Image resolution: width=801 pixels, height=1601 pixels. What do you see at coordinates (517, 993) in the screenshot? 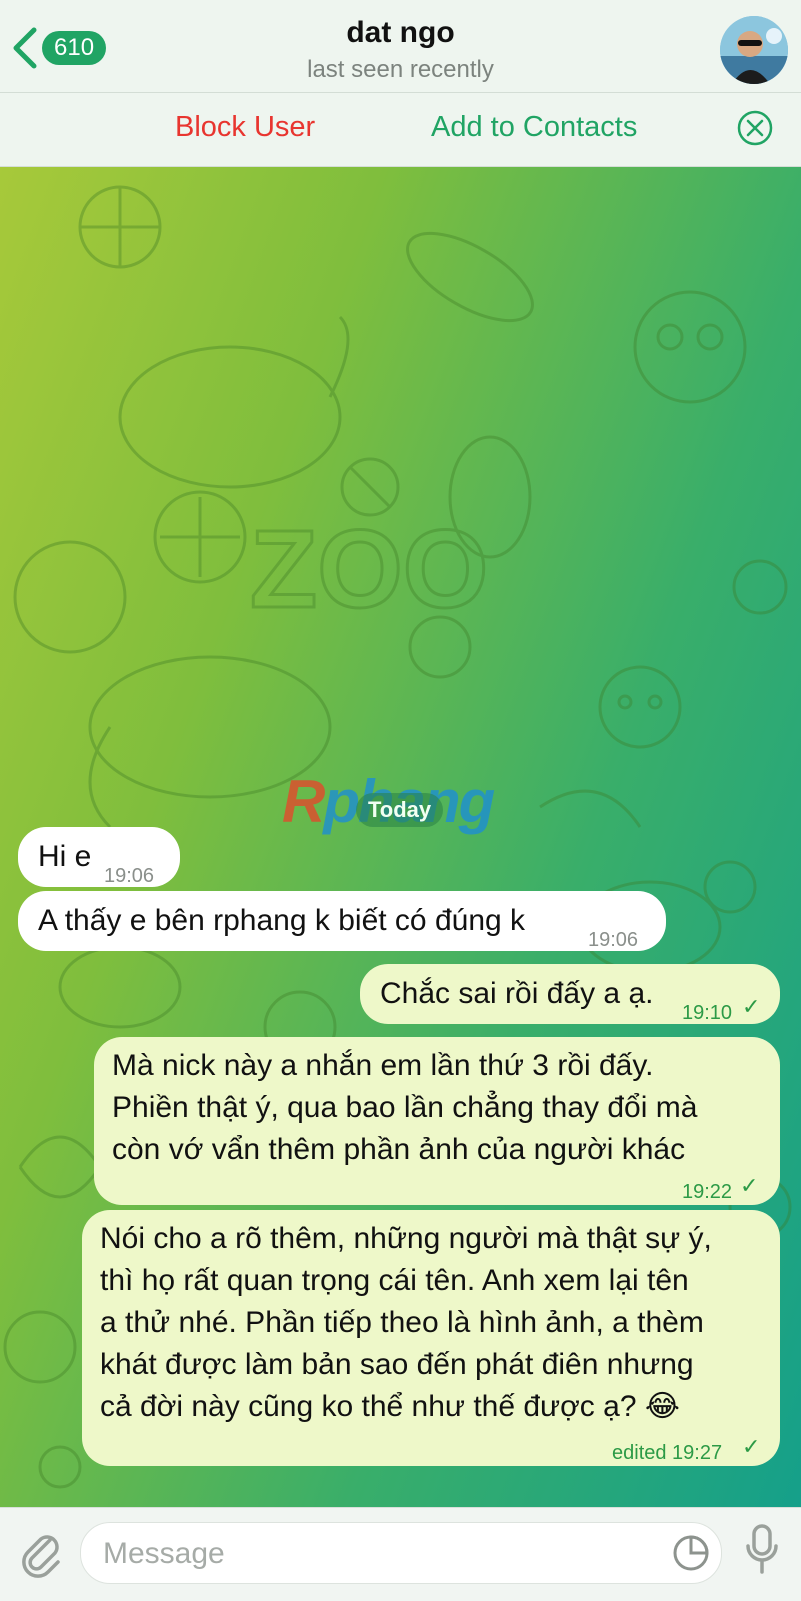
I see `message-text: Chắc sai rồi đấy a ạ.` at bounding box center [517, 993].